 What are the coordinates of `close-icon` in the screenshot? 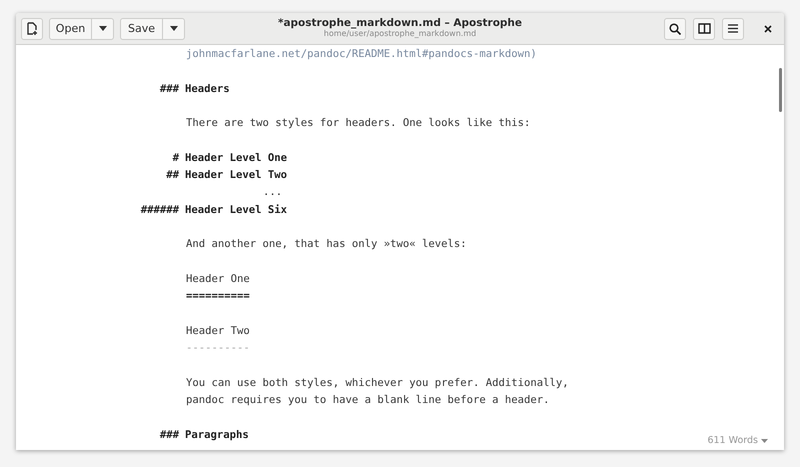 It's located at (768, 28).